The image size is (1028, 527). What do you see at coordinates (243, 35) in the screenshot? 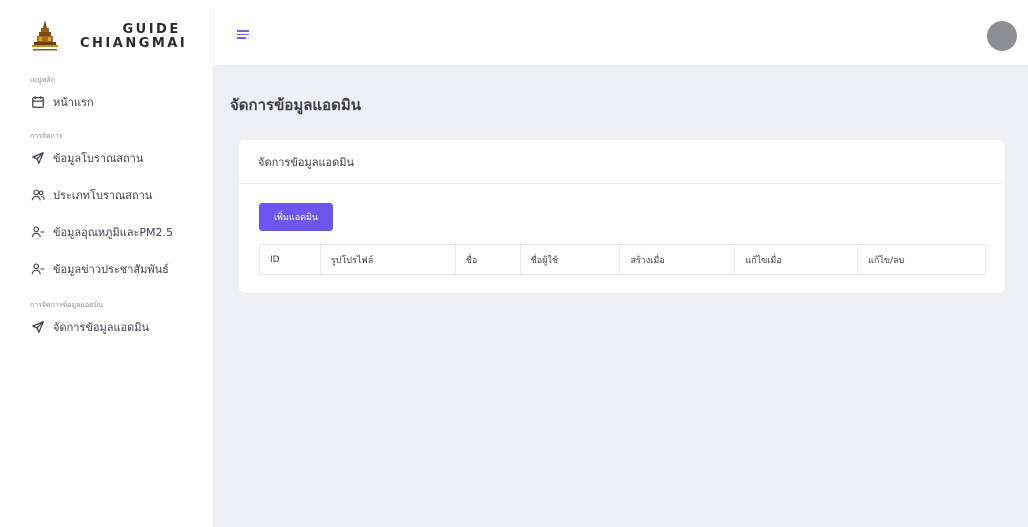
I see `menu-toggle-icon` at bounding box center [243, 35].